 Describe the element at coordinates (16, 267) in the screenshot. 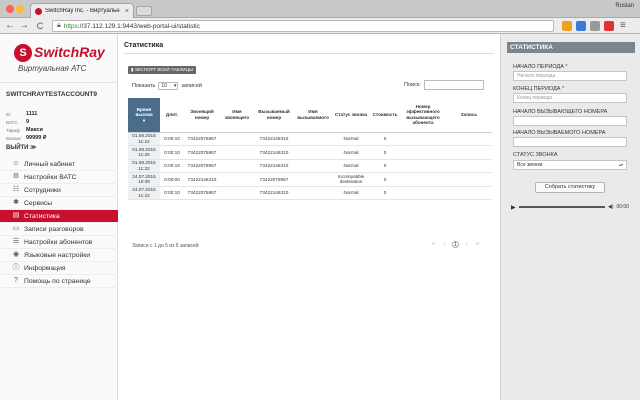

I see `info-icon: ⓘ` at that location.